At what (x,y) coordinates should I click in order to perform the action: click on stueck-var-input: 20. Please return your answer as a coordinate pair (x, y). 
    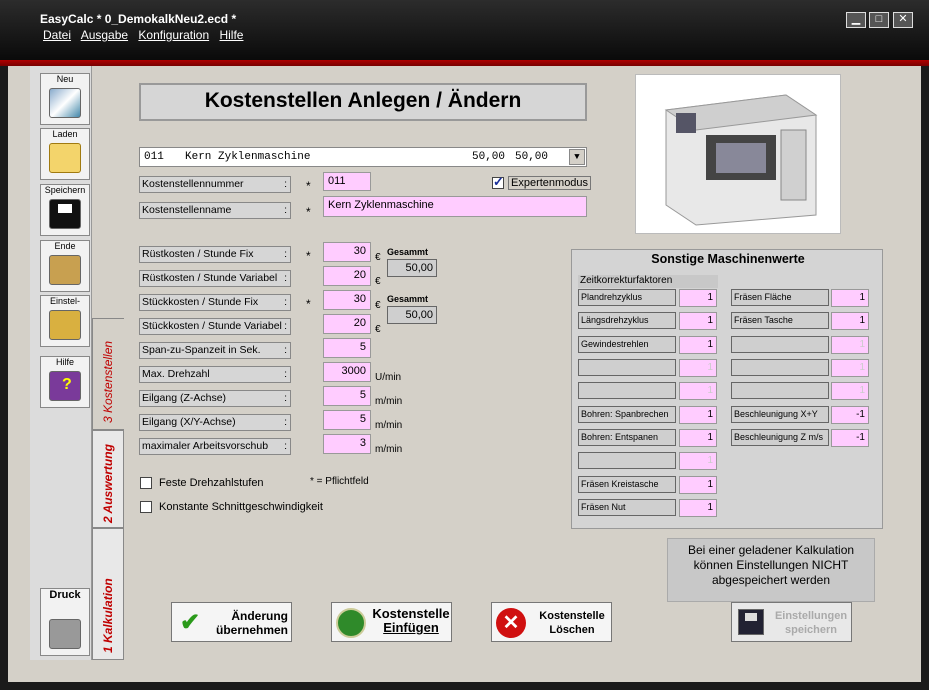
    Looking at the image, I should click on (347, 324).